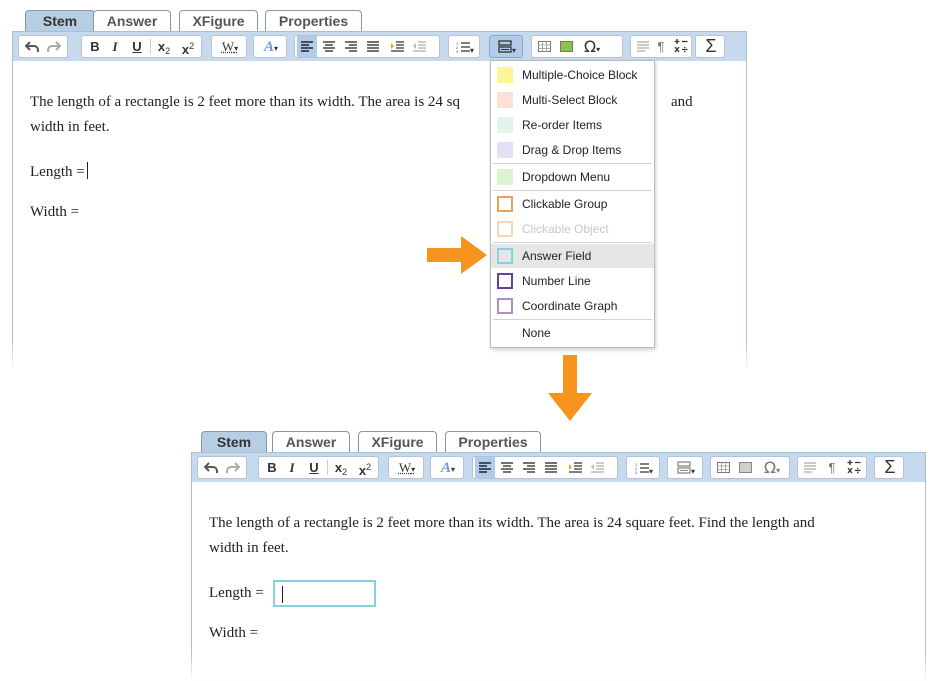 The height and width of the screenshot is (681, 936). I want to click on menu-label: Multi-Select Block, so click(570, 100).